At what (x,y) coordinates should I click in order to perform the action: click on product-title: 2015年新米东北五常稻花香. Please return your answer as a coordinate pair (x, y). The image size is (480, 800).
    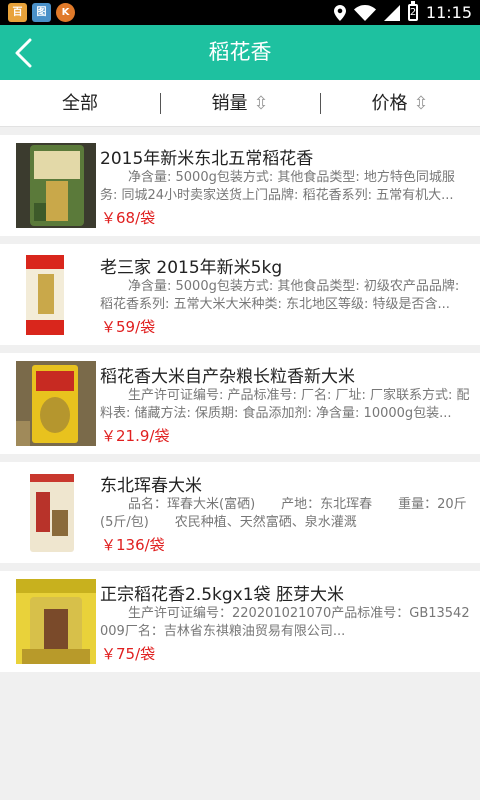
    Looking at the image, I should click on (207, 159).